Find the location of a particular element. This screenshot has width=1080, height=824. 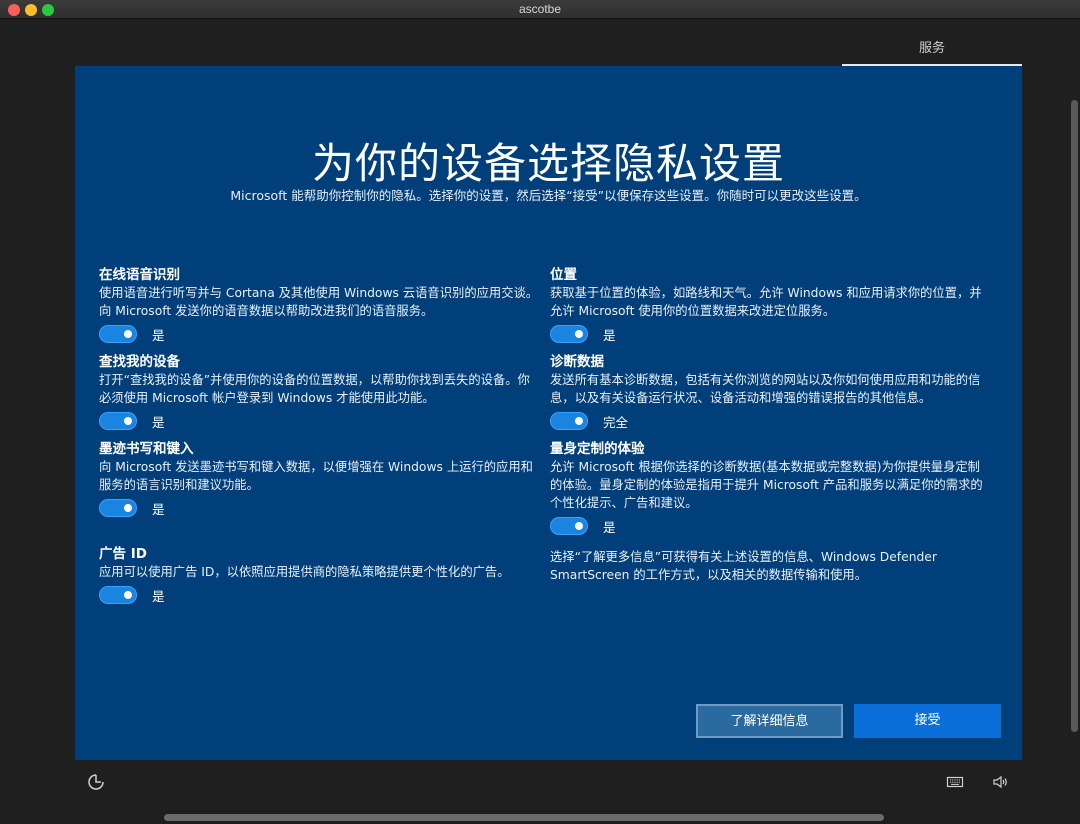

horizontal-scrollbar is located at coordinates (524, 817).